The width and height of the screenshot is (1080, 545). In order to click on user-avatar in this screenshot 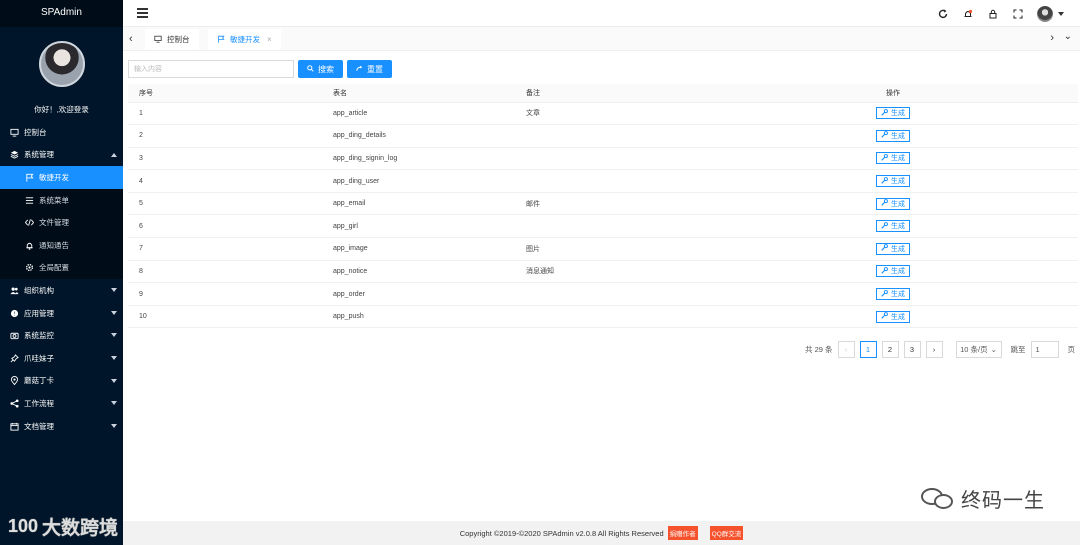, I will do `click(1045, 14)`.